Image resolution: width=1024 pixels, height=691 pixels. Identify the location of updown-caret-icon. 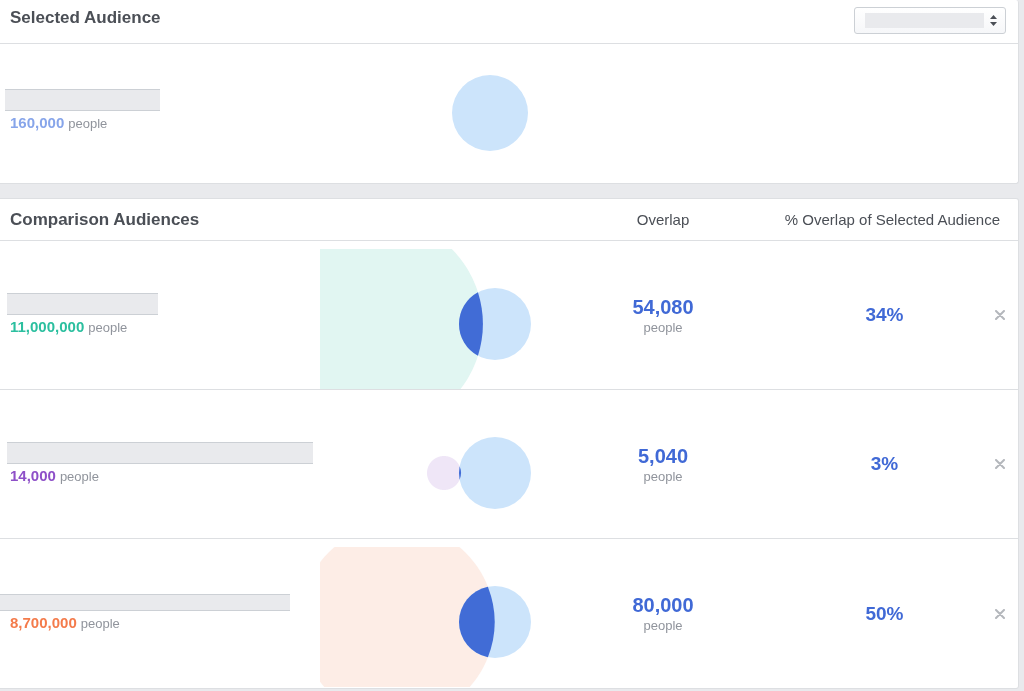
(993, 20).